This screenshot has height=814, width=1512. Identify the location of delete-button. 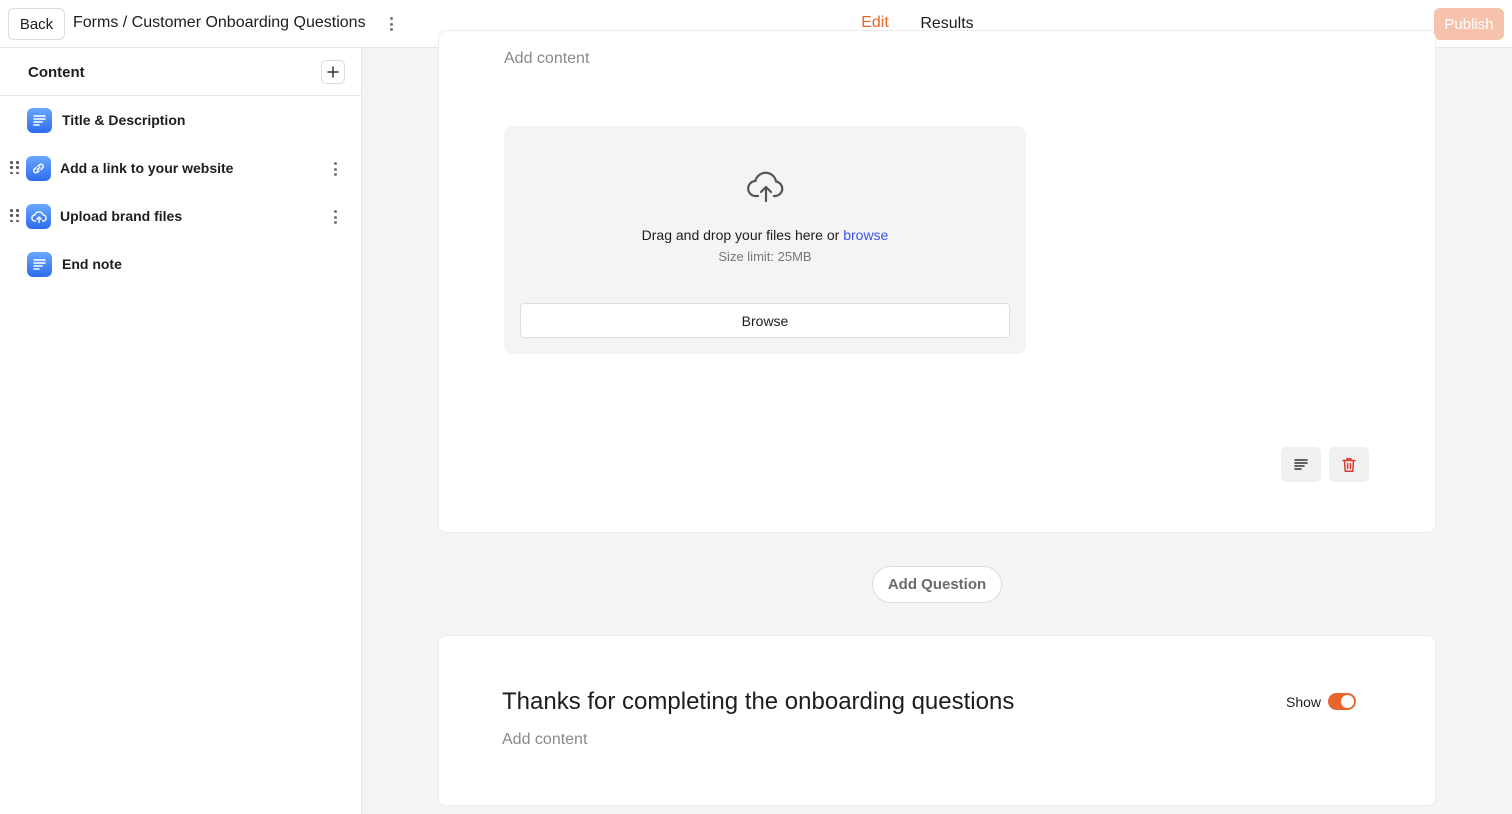
(1349, 464).